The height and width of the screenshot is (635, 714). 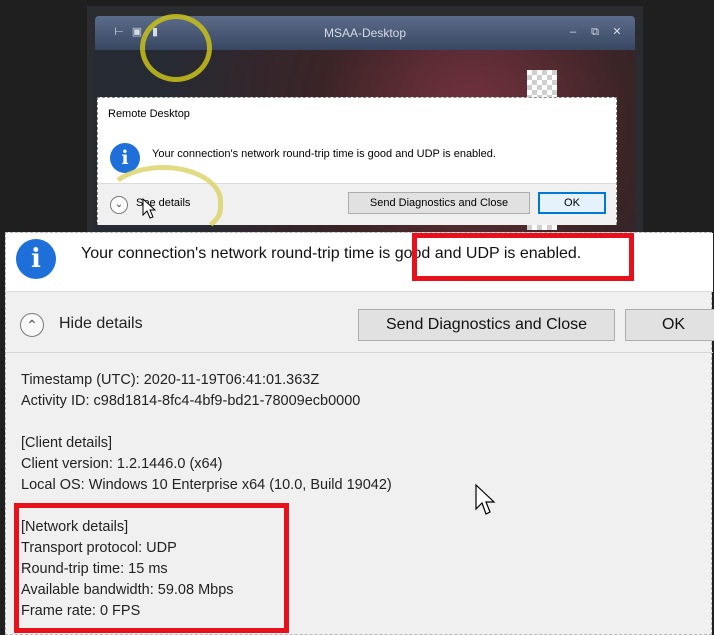 What do you see at coordinates (67, 443) in the screenshot?
I see `detail-client-header: [Client details]` at bounding box center [67, 443].